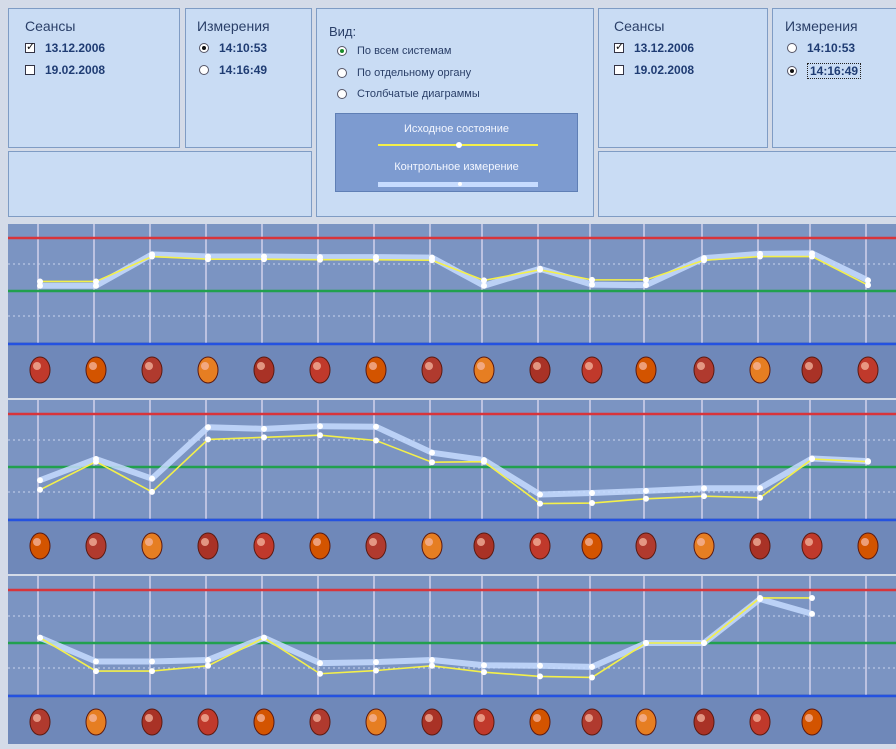  I want to click on brain-icon-shape, so click(40, 370).